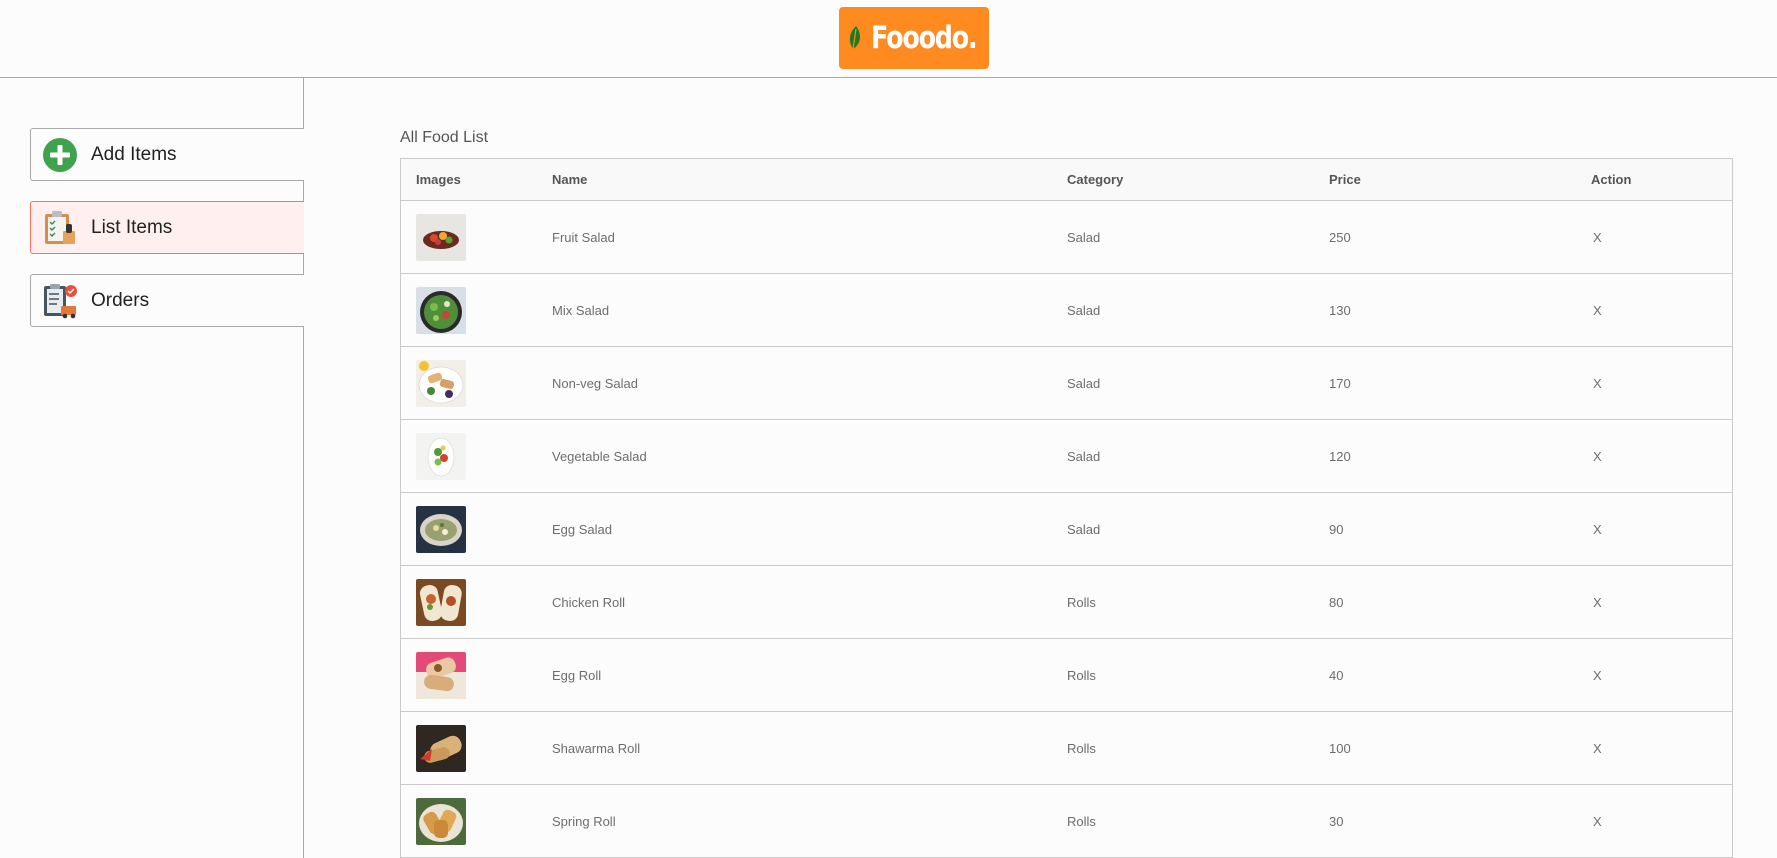 Image resolution: width=1777 pixels, height=858 pixels. What do you see at coordinates (584, 821) in the screenshot?
I see `food-name: Spring Roll` at bounding box center [584, 821].